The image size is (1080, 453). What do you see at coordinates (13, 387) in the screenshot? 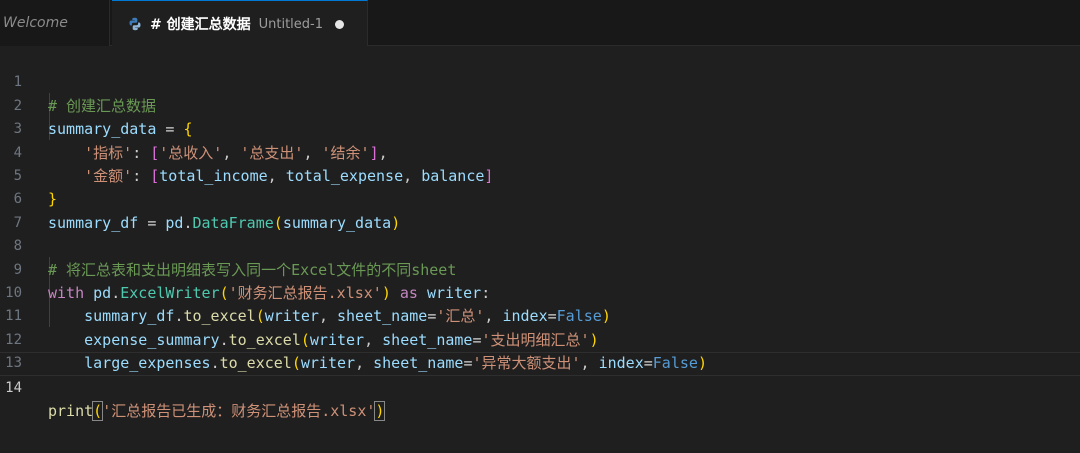
I see `line-number: 14` at bounding box center [13, 387].